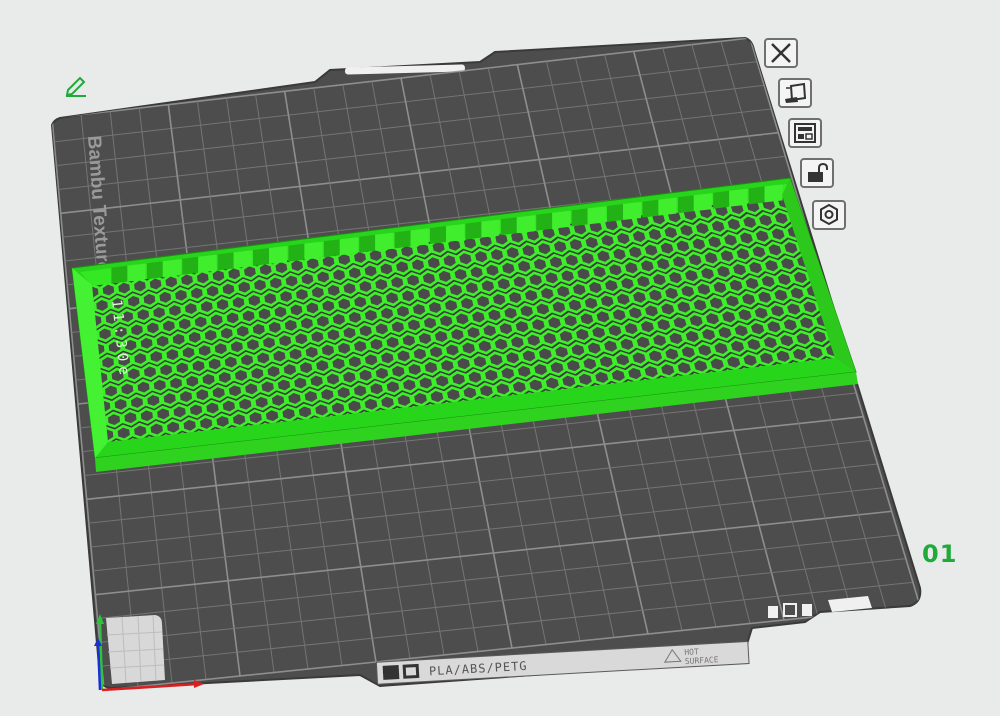 This screenshot has width=1000, height=716. I want to click on unlock-icon, so click(818, 172).